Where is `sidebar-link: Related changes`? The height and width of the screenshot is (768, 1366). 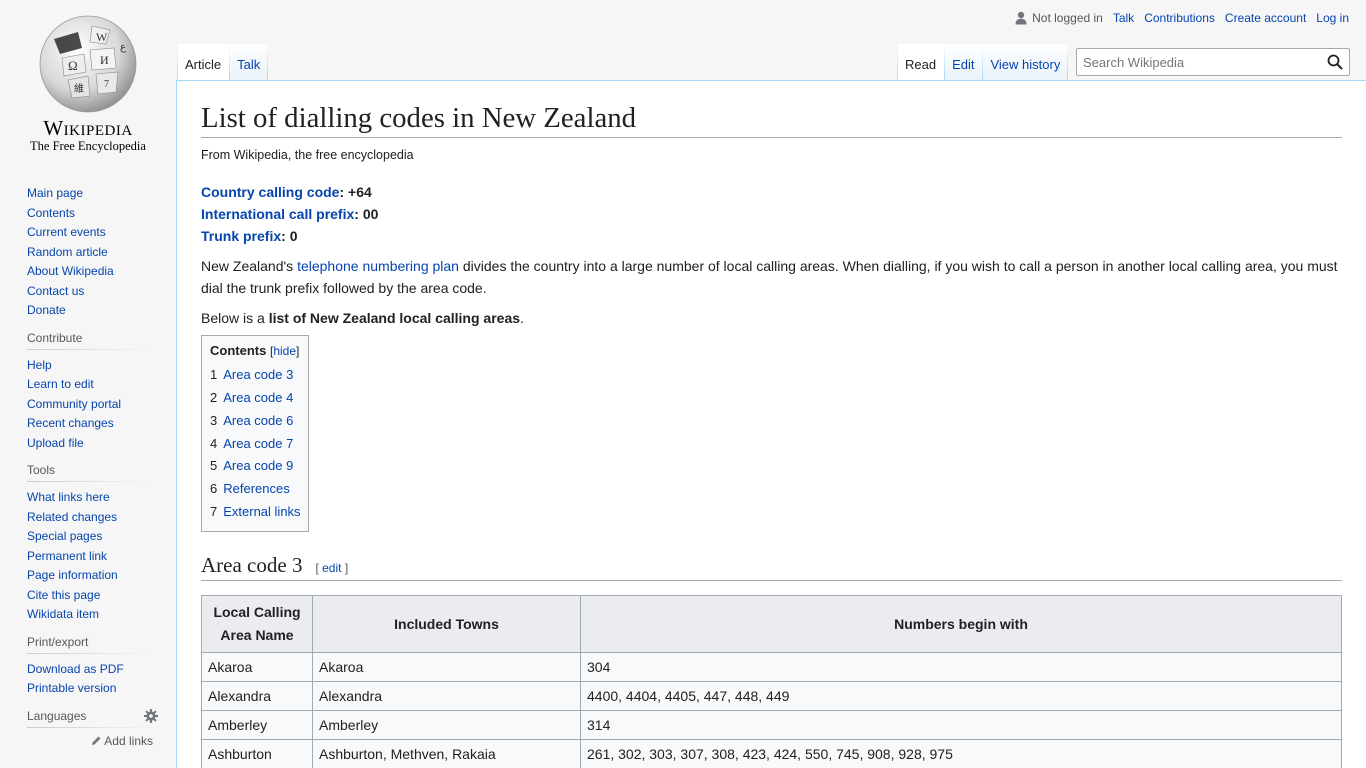
sidebar-link: Related changes is located at coordinates (72, 516).